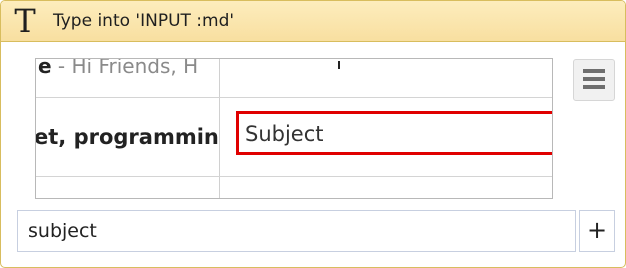  I want to click on preview-top-snippet: e - Hi Friends, H, so click(118, 69).